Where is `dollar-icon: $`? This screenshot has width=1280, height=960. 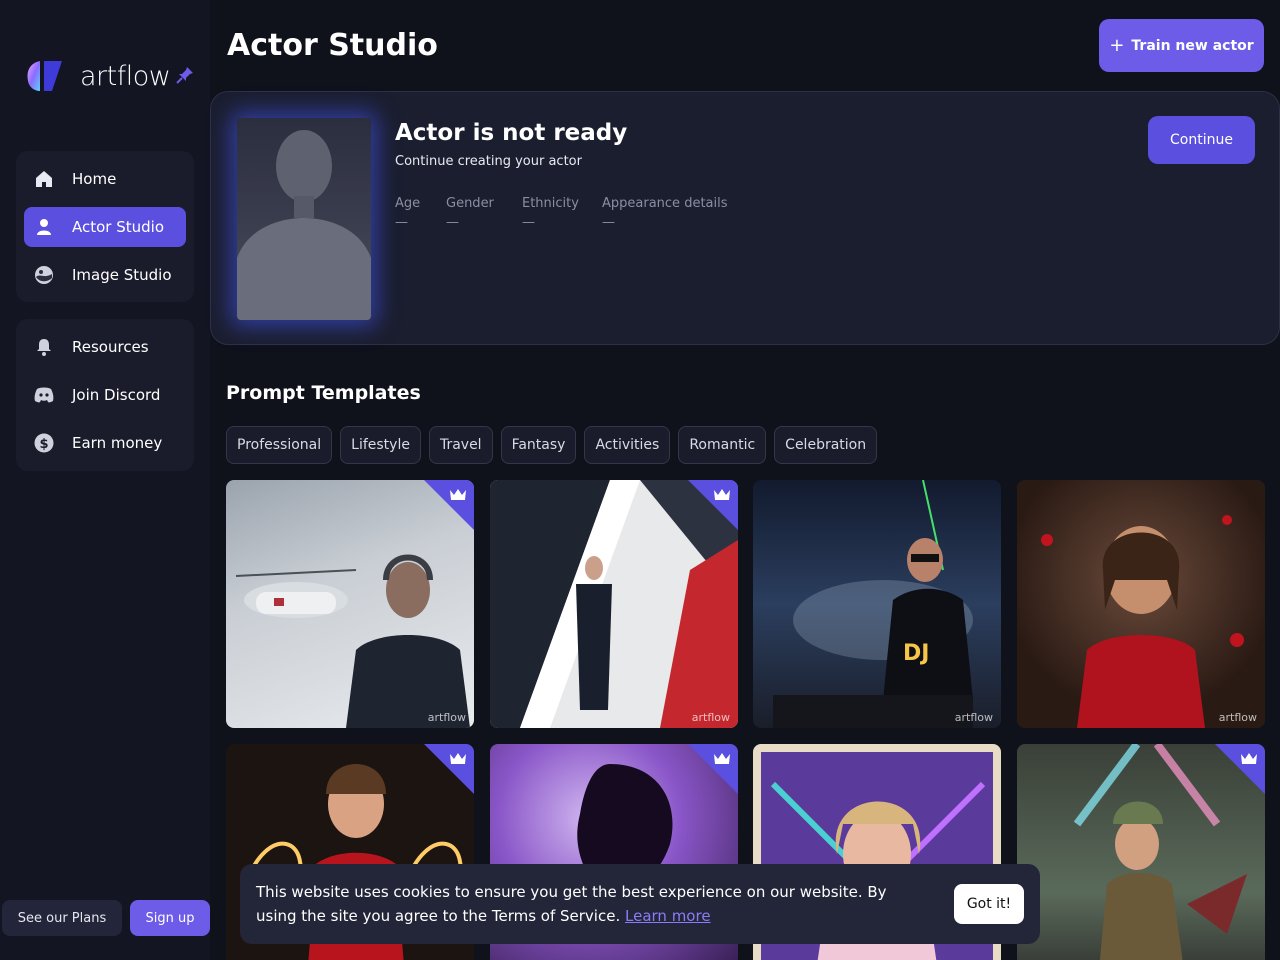 dollar-icon: $ is located at coordinates (44, 443).